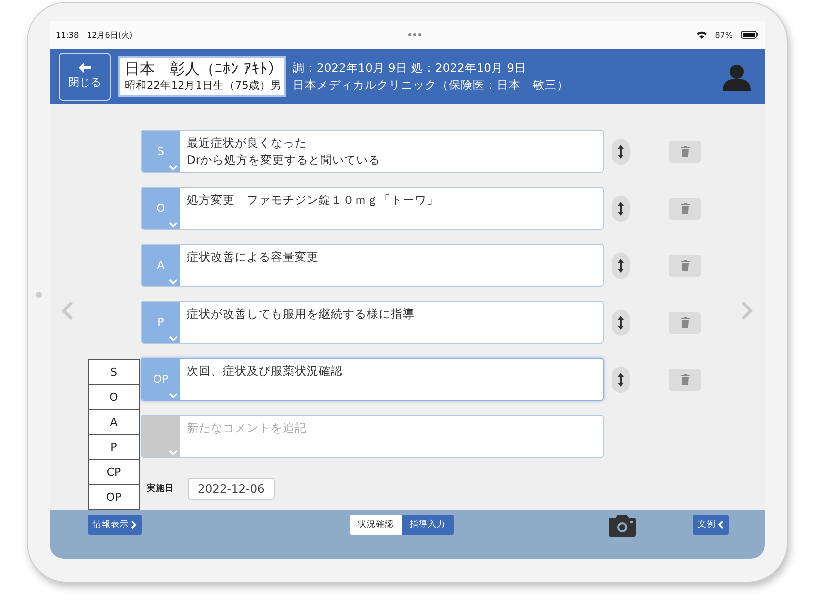  I want to click on date-field: 2022-12-06, so click(231, 489).